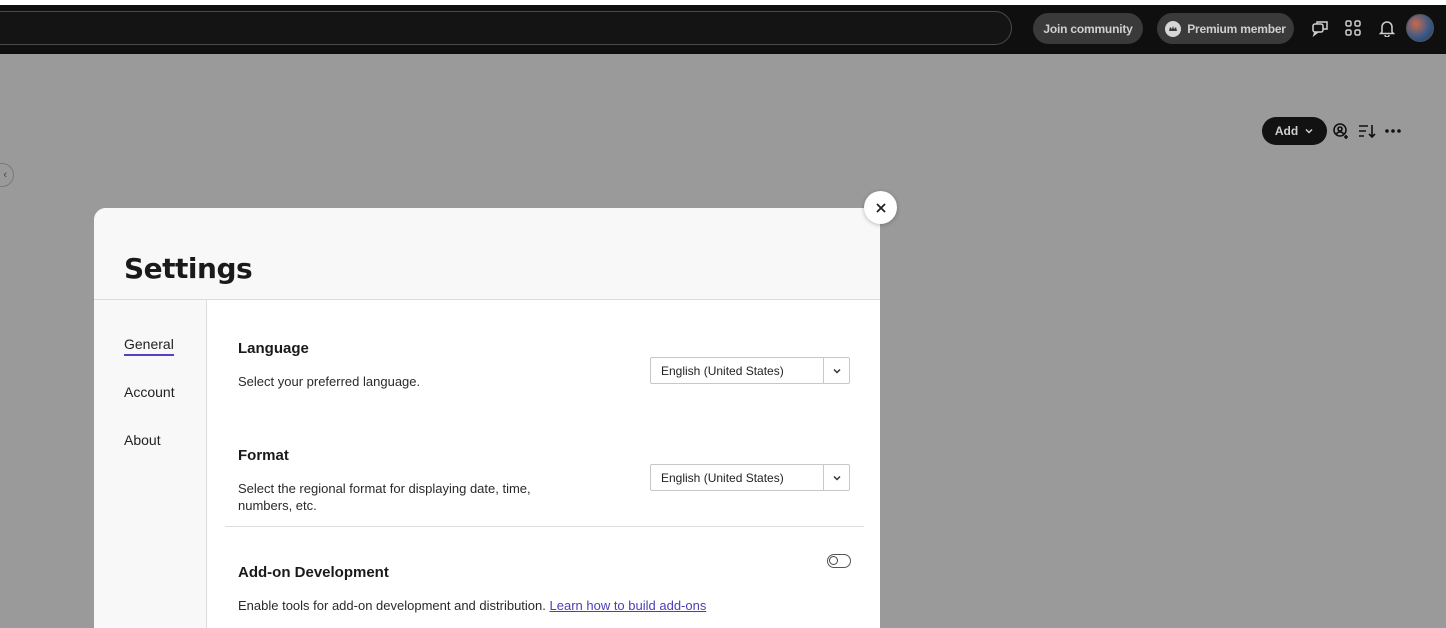  I want to click on premium-member-label: Premium member, so click(1236, 28).